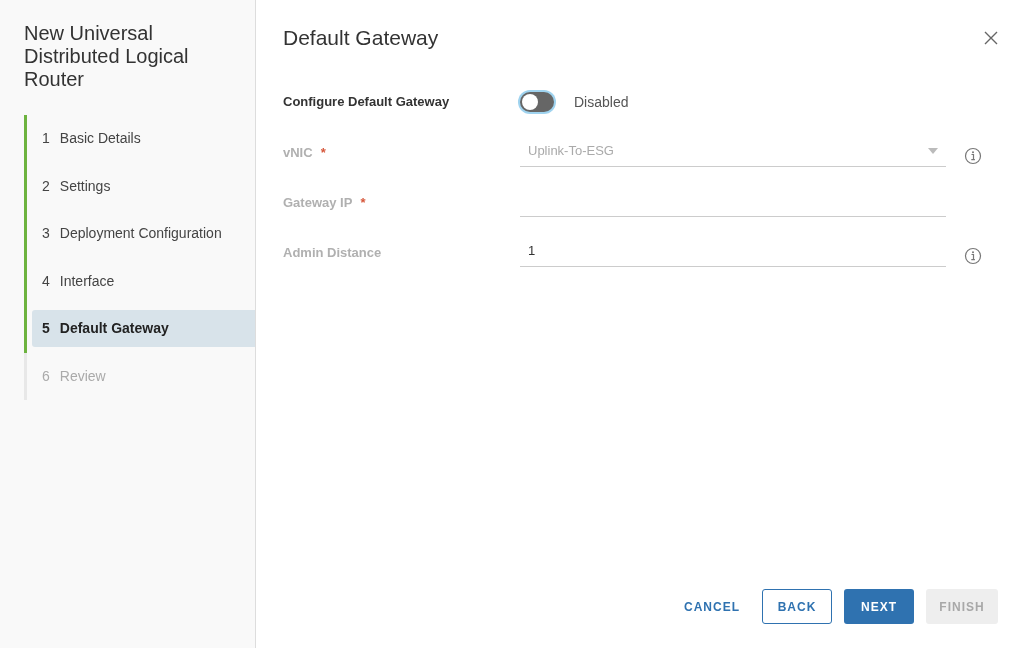  What do you see at coordinates (143, 234) in the screenshot?
I see `wizard-step: 3 Deployment Configuration` at bounding box center [143, 234].